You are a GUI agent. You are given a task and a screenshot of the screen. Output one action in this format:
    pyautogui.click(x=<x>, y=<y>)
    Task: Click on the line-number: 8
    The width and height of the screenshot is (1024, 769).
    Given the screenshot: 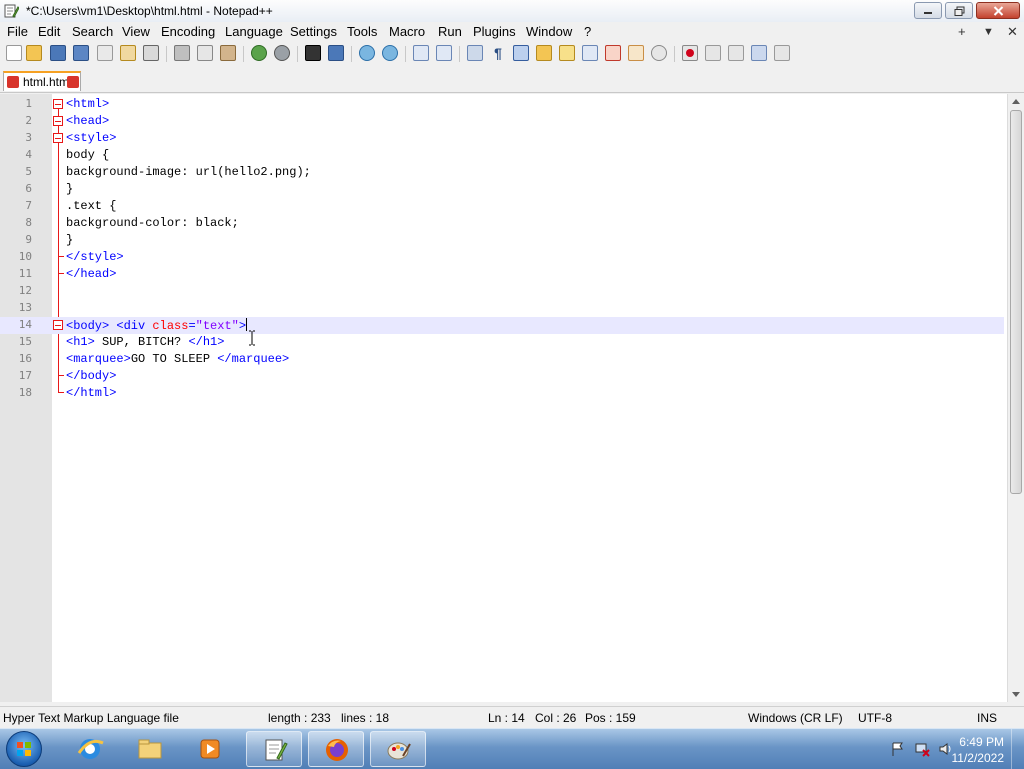 What is the action you would take?
    pyautogui.click(x=28, y=222)
    